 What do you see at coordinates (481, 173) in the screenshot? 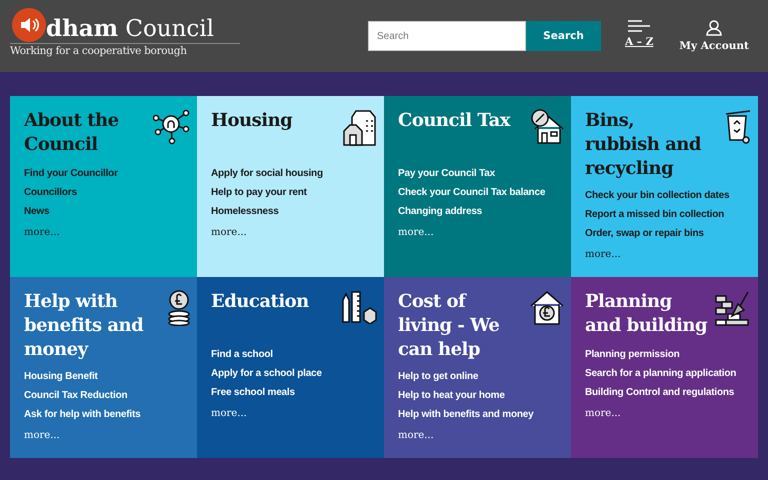
I see `tile-link: Pay your Council Tax` at bounding box center [481, 173].